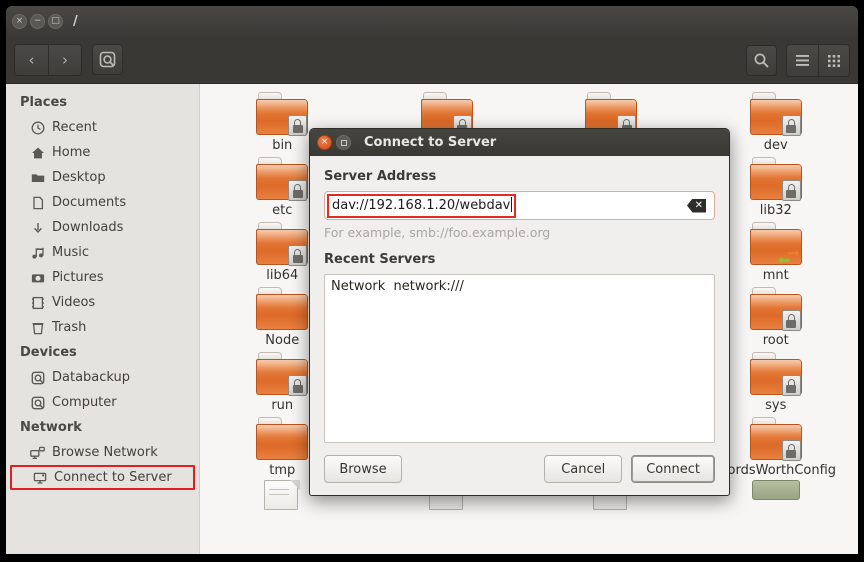 This screenshot has height=562, width=864. What do you see at coordinates (107, 59) in the screenshot?
I see `location-disk-icon` at bounding box center [107, 59].